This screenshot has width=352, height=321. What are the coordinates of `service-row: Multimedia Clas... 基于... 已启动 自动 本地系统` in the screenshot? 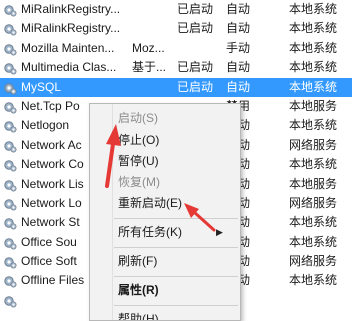 It's located at (176, 67).